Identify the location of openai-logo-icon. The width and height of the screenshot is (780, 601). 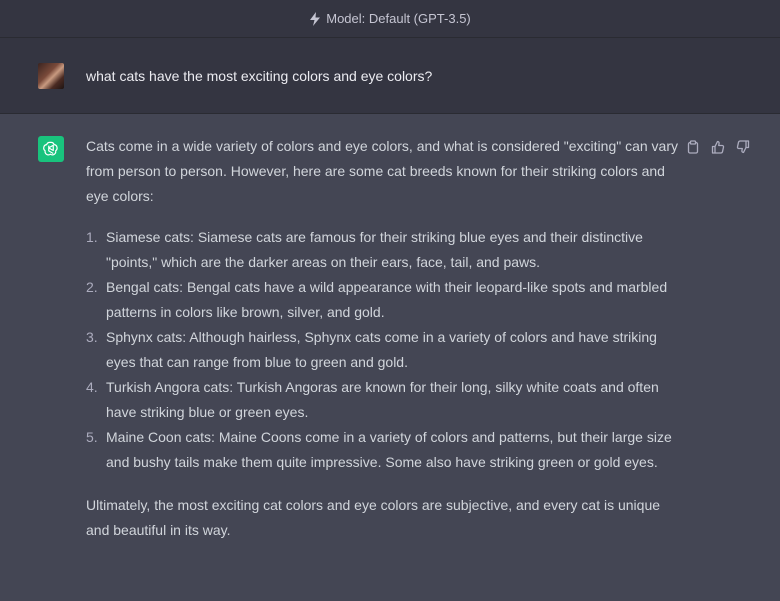
(51, 149).